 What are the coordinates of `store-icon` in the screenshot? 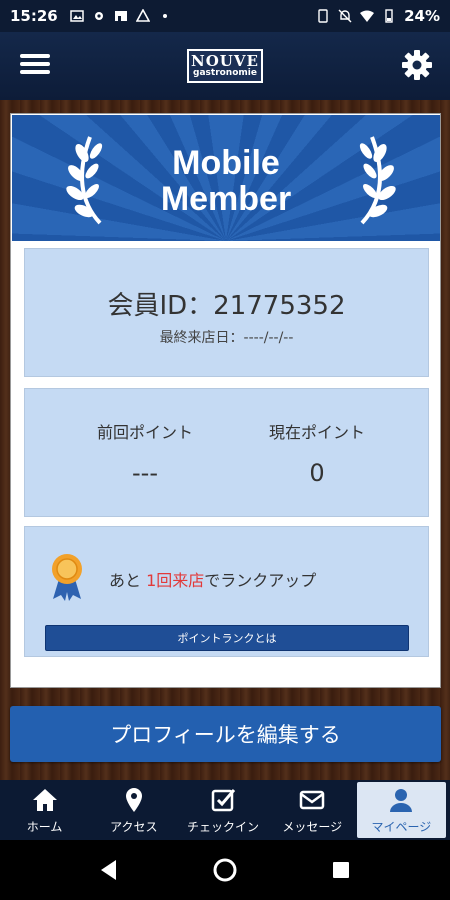 It's located at (120, 16).